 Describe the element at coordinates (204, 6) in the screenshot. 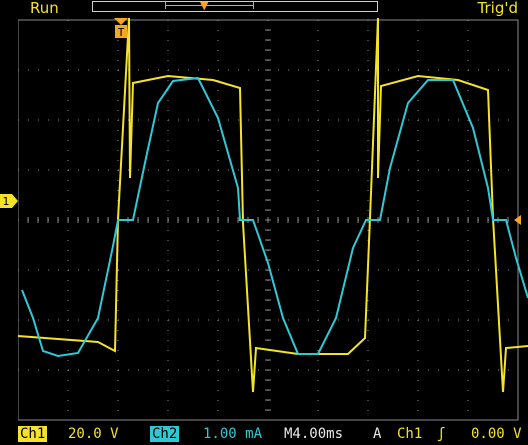

I see `record-trigger-icon: ▼` at that location.